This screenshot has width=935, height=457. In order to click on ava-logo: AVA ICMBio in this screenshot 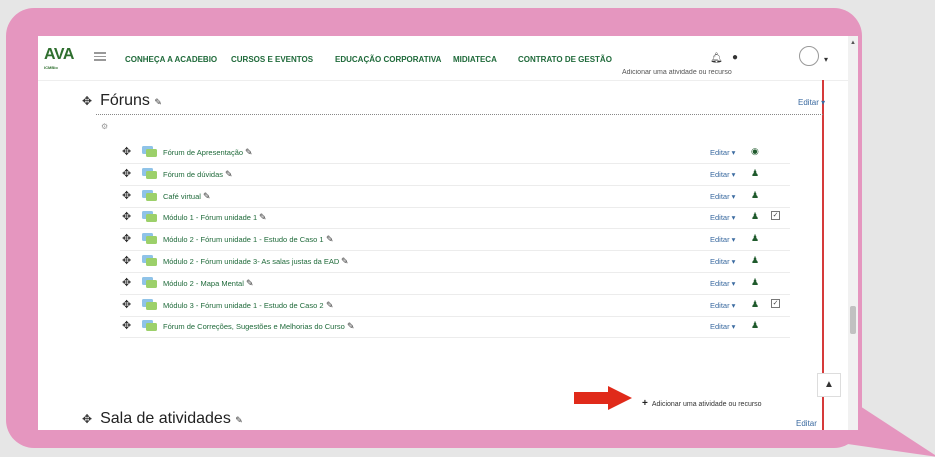, I will do `click(61, 60)`.